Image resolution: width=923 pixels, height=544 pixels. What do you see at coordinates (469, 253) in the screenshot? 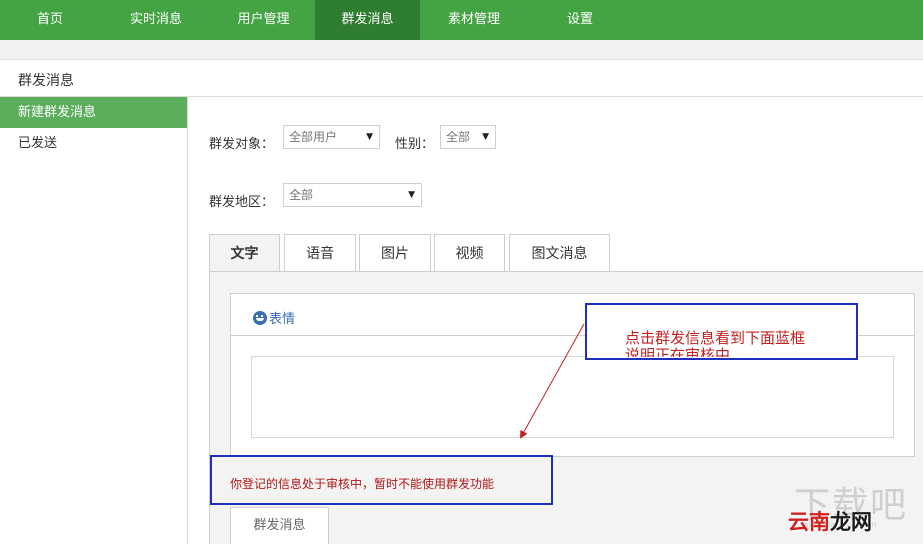
I see `tab-video: 视频` at bounding box center [469, 253].